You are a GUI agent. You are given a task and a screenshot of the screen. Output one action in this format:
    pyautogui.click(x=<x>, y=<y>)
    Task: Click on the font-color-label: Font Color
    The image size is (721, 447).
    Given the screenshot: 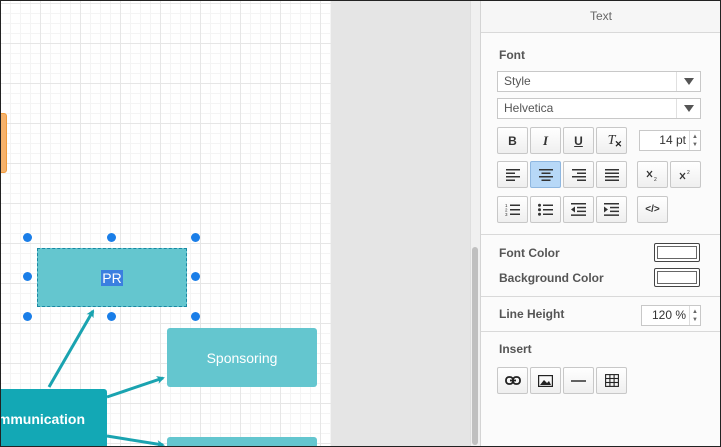 What is the action you would take?
    pyautogui.click(x=529, y=253)
    